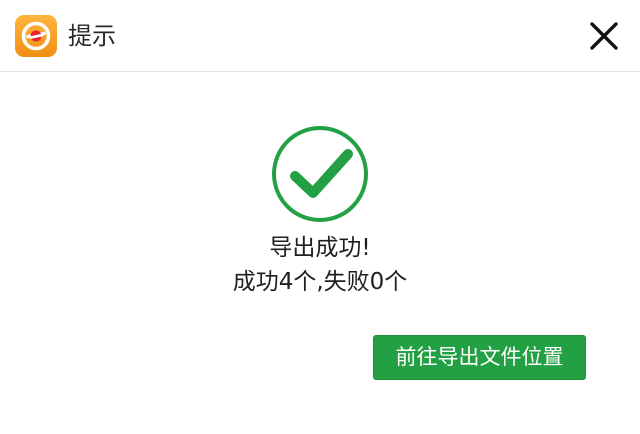 The height and width of the screenshot is (434, 640). What do you see at coordinates (320, 174) in the screenshot?
I see `success-check-icon` at bounding box center [320, 174].